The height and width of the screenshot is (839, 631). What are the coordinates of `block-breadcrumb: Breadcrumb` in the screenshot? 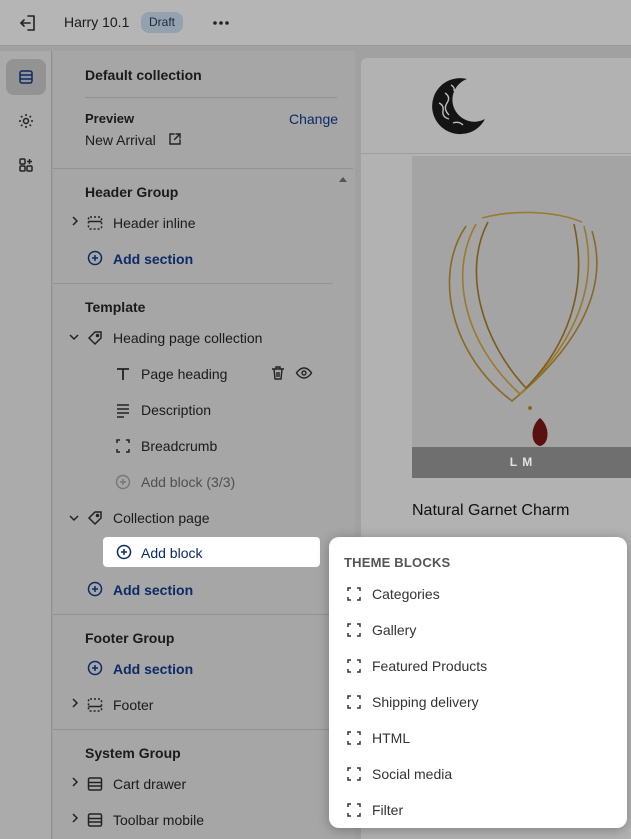 It's located at (179, 446).